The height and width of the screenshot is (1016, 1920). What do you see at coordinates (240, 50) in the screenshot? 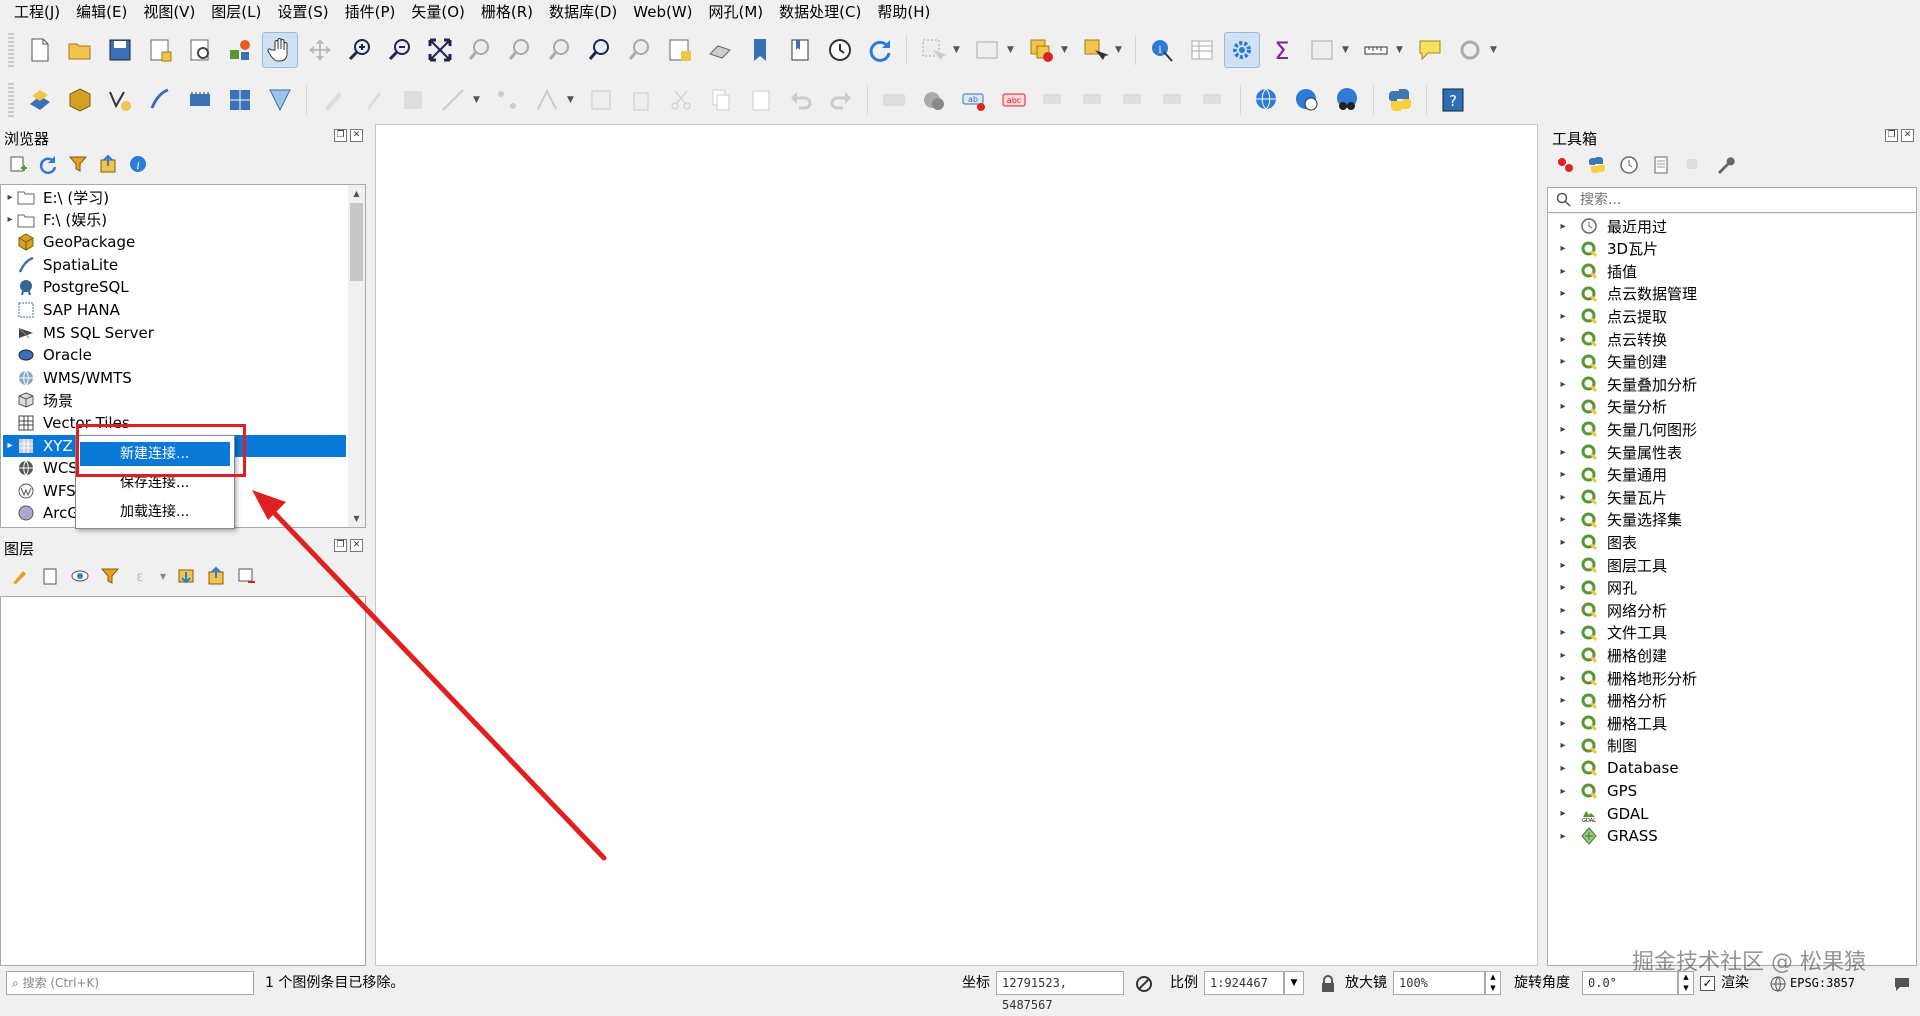
I see `style-manager-icon` at bounding box center [240, 50].